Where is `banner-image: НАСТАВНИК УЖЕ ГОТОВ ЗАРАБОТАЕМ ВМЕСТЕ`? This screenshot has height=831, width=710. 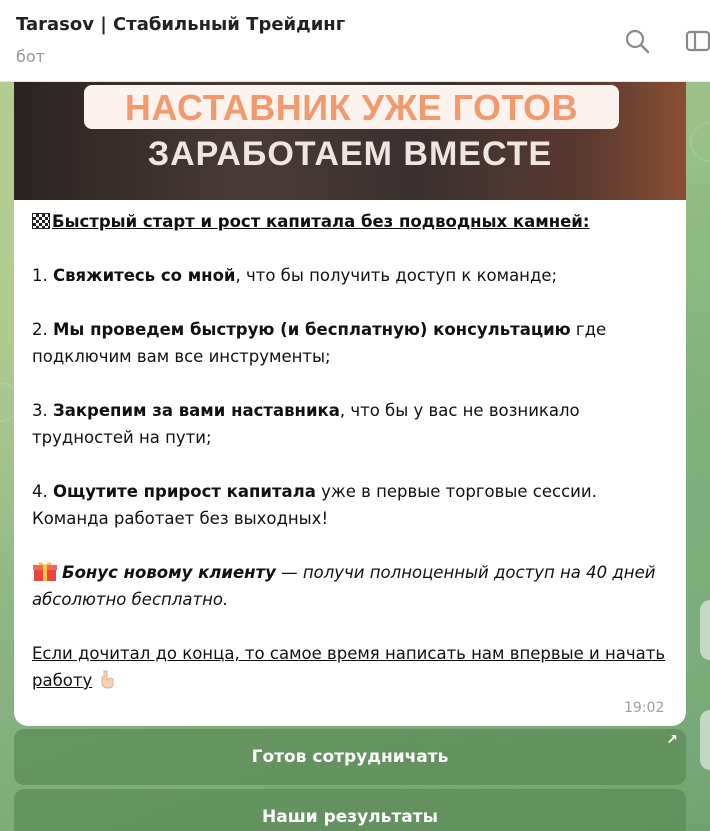
banner-image: НАСТАВНИК УЖЕ ГОТОВ ЗАРАБОТАЕМ ВМЕСТЕ is located at coordinates (350, 141).